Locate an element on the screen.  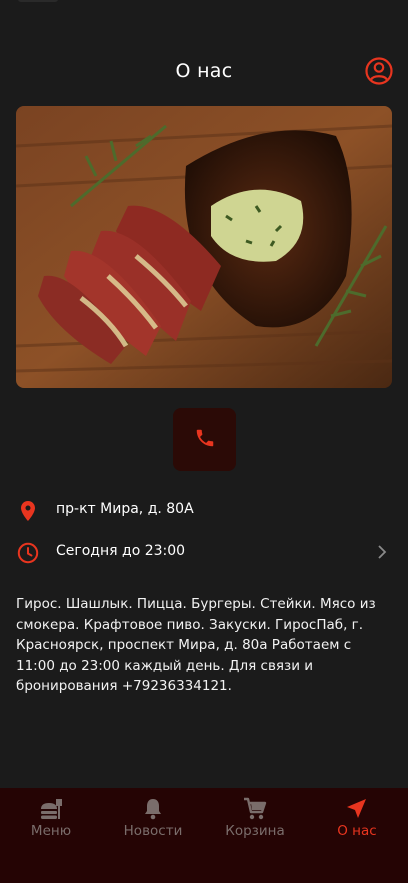
call-button is located at coordinates (204, 439).